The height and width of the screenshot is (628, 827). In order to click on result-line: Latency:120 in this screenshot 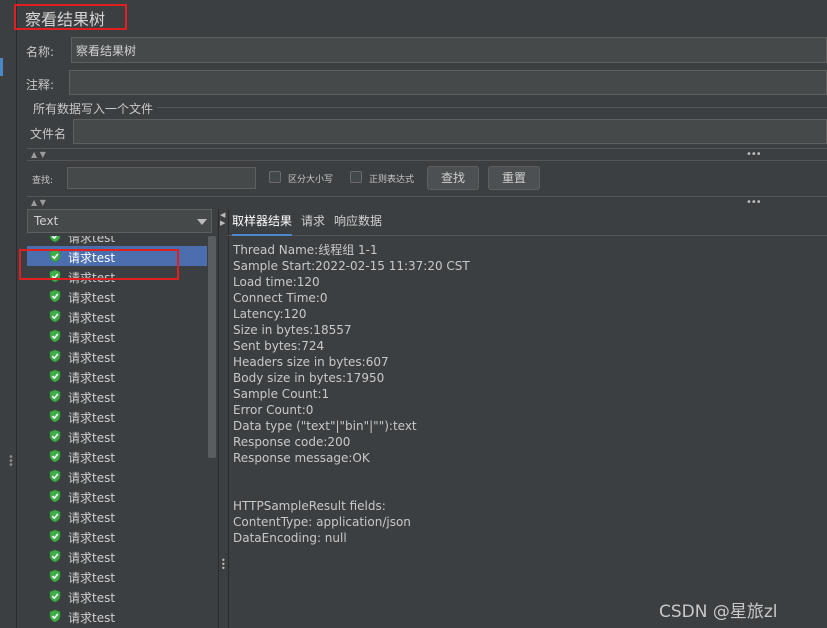, I will do `click(270, 314)`.